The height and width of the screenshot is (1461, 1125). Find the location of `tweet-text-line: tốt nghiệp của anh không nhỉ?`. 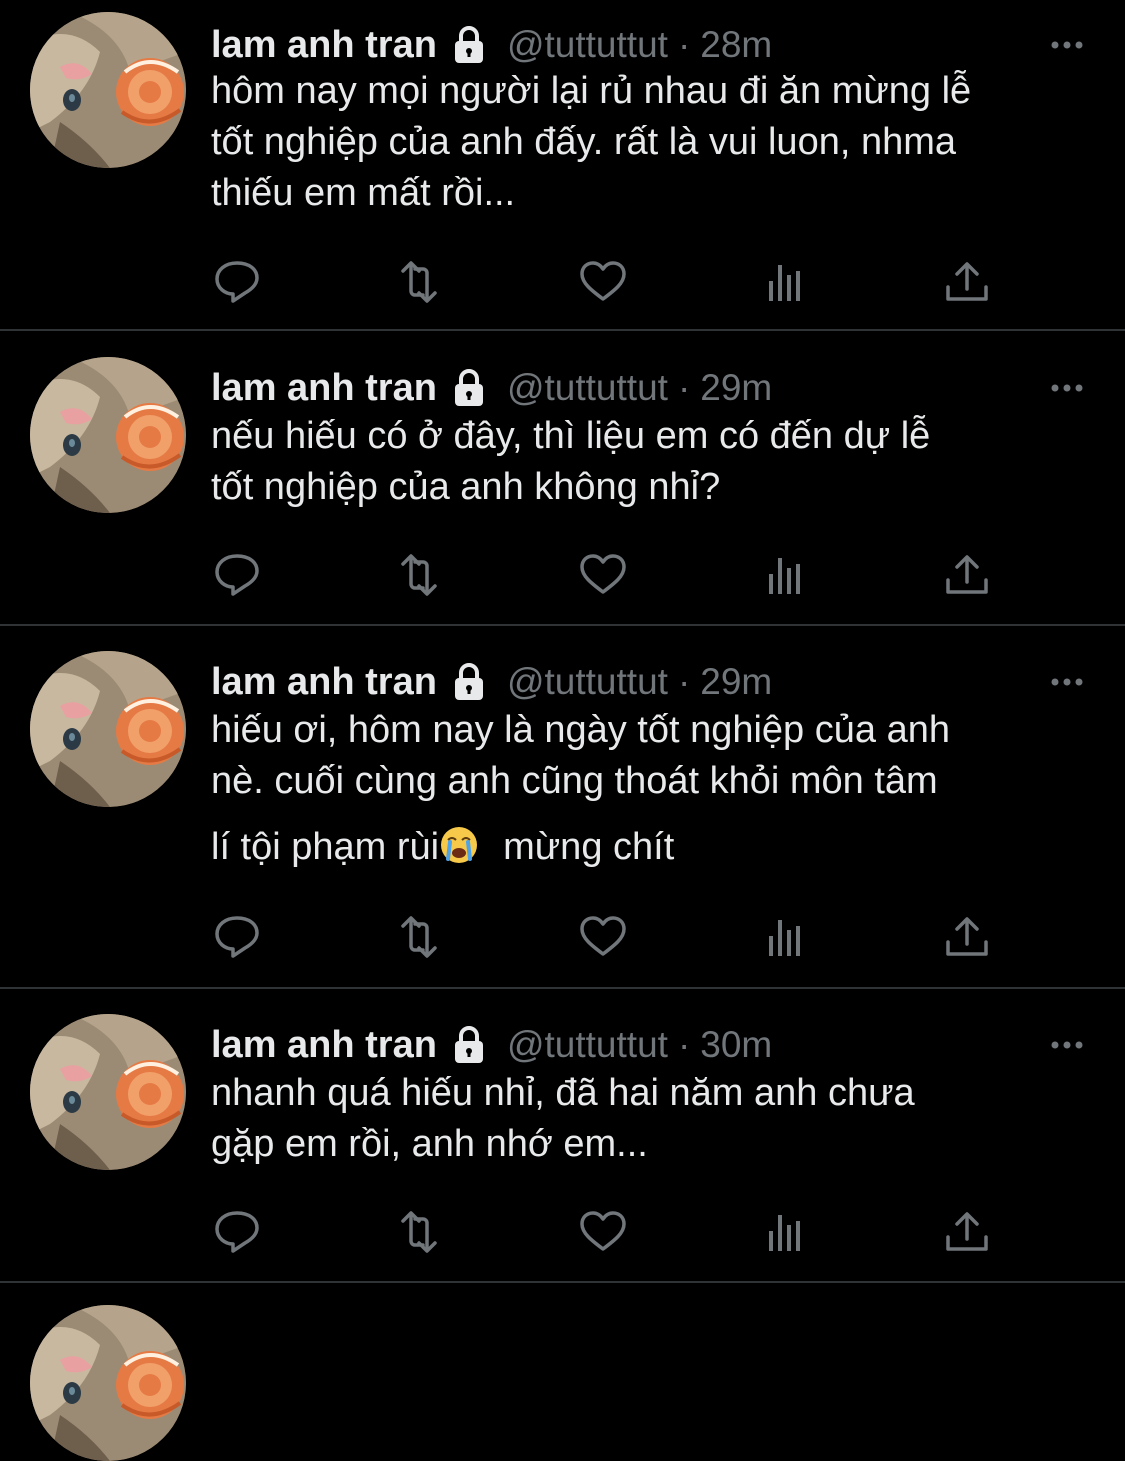

tweet-text-line: tốt nghiệp của anh không nhỉ? is located at coordinates (466, 487).